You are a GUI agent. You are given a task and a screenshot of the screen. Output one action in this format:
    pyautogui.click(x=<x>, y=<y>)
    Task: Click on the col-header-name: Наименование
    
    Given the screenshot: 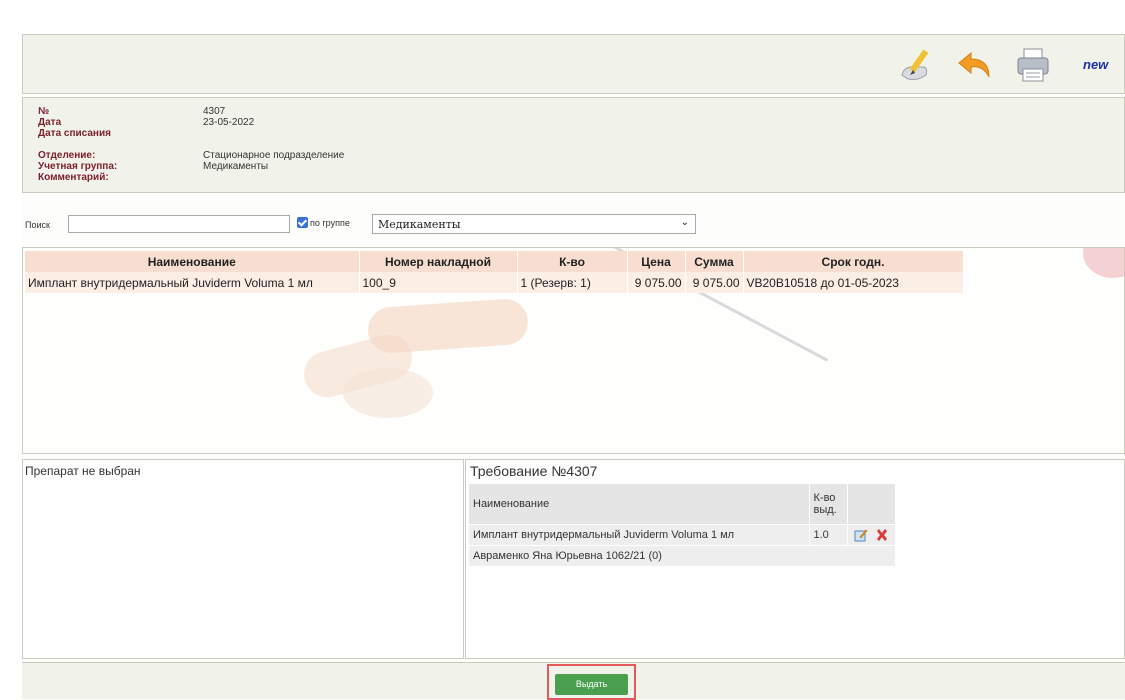 What is the action you would take?
    pyautogui.click(x=192, y=261)
    